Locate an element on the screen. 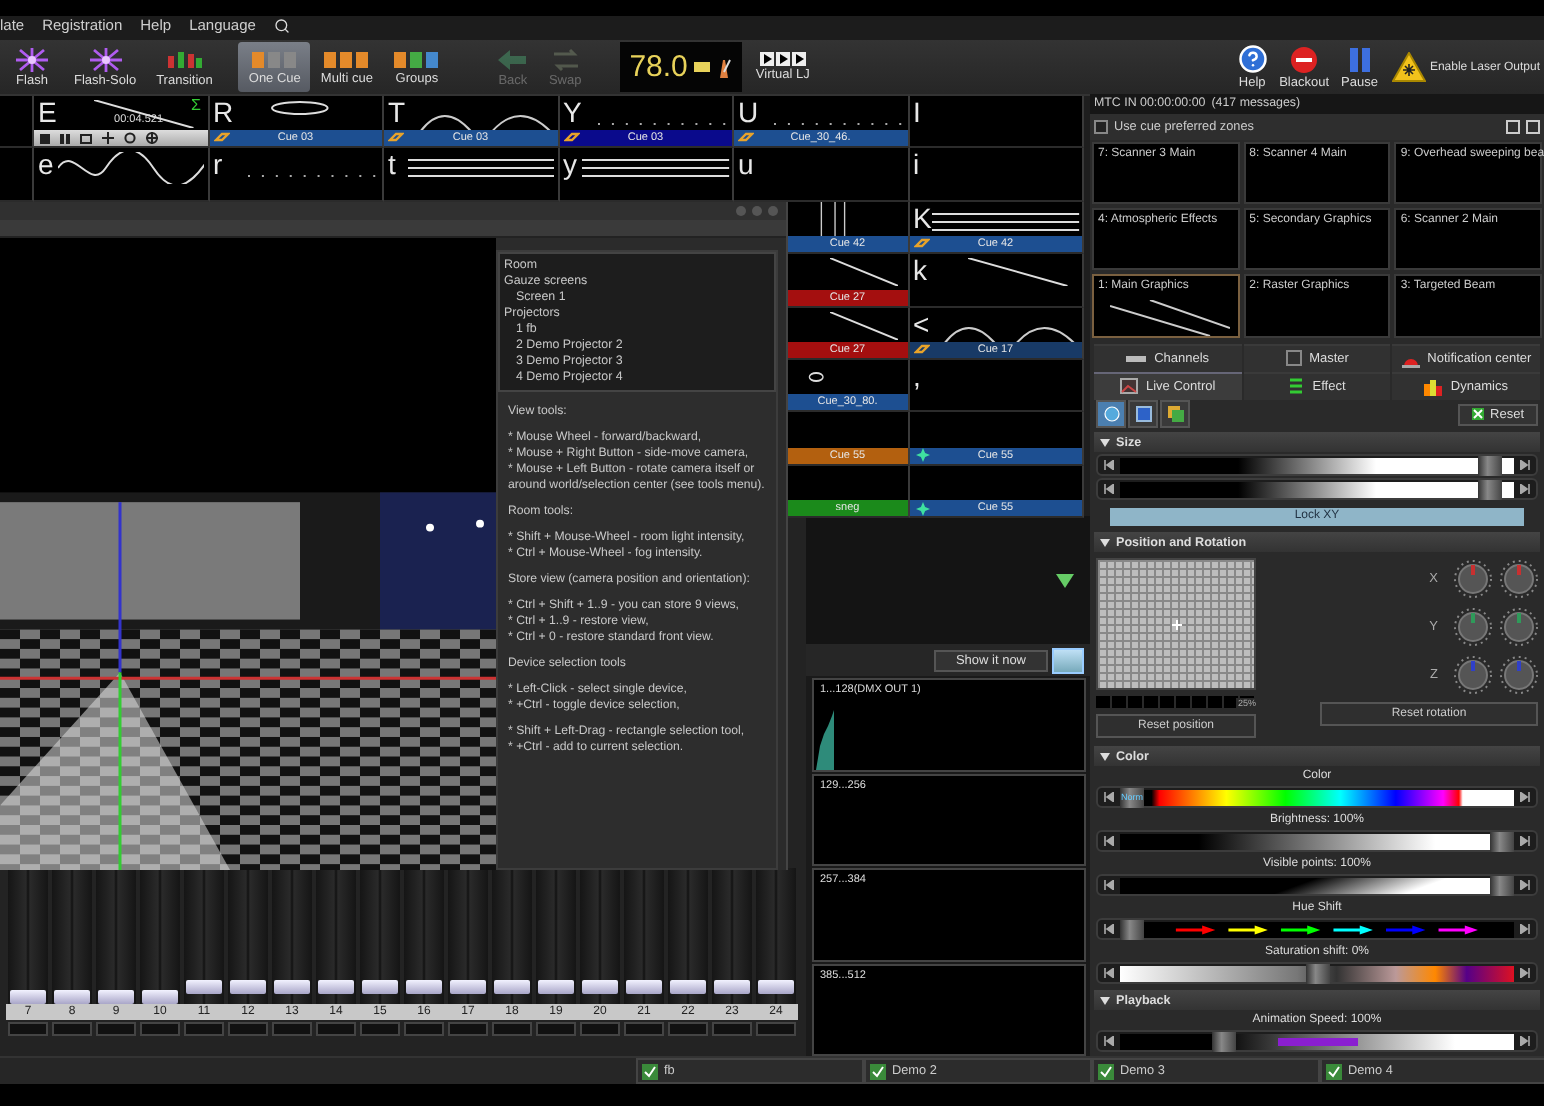 This screenshot has width=1544, height=1106. cue-cell: e is located at coordinates (121, 175).